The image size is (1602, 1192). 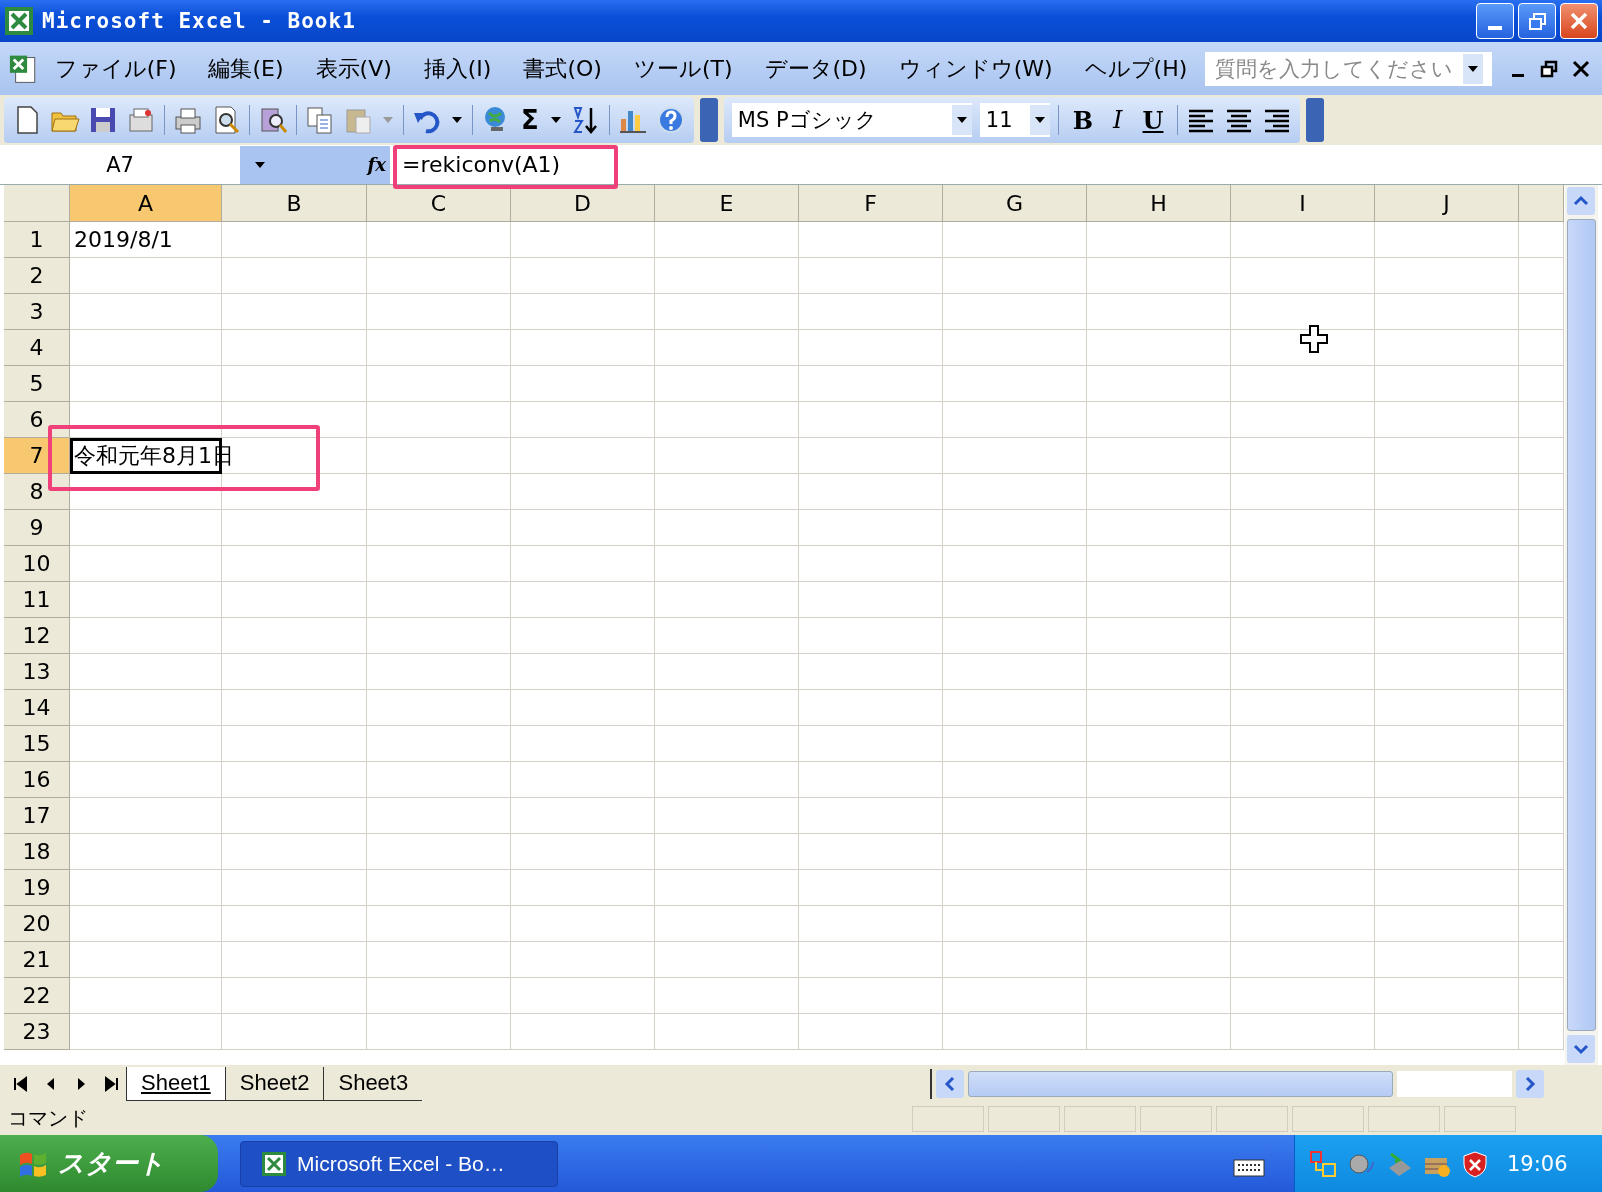 What do you see at coordinates (37, 924) in the screenshot?
I see `row-header: 20` at bounding box center [37, 924].